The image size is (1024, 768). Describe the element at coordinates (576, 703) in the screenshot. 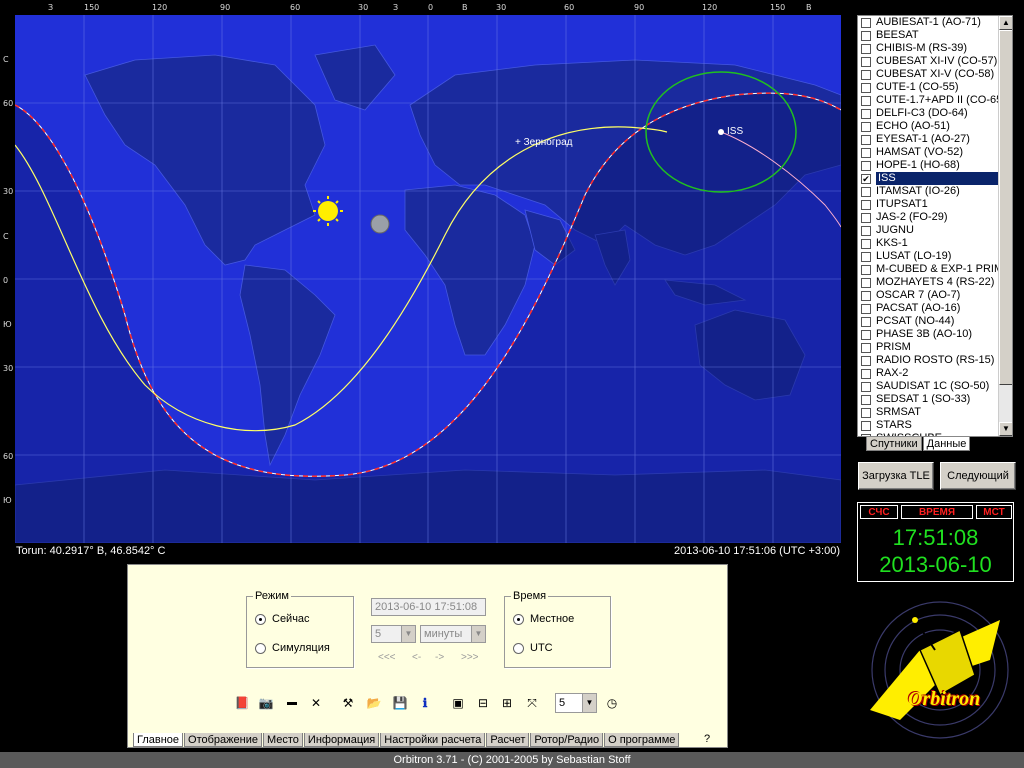

I see `speed-select: 5 ▼` at that location.